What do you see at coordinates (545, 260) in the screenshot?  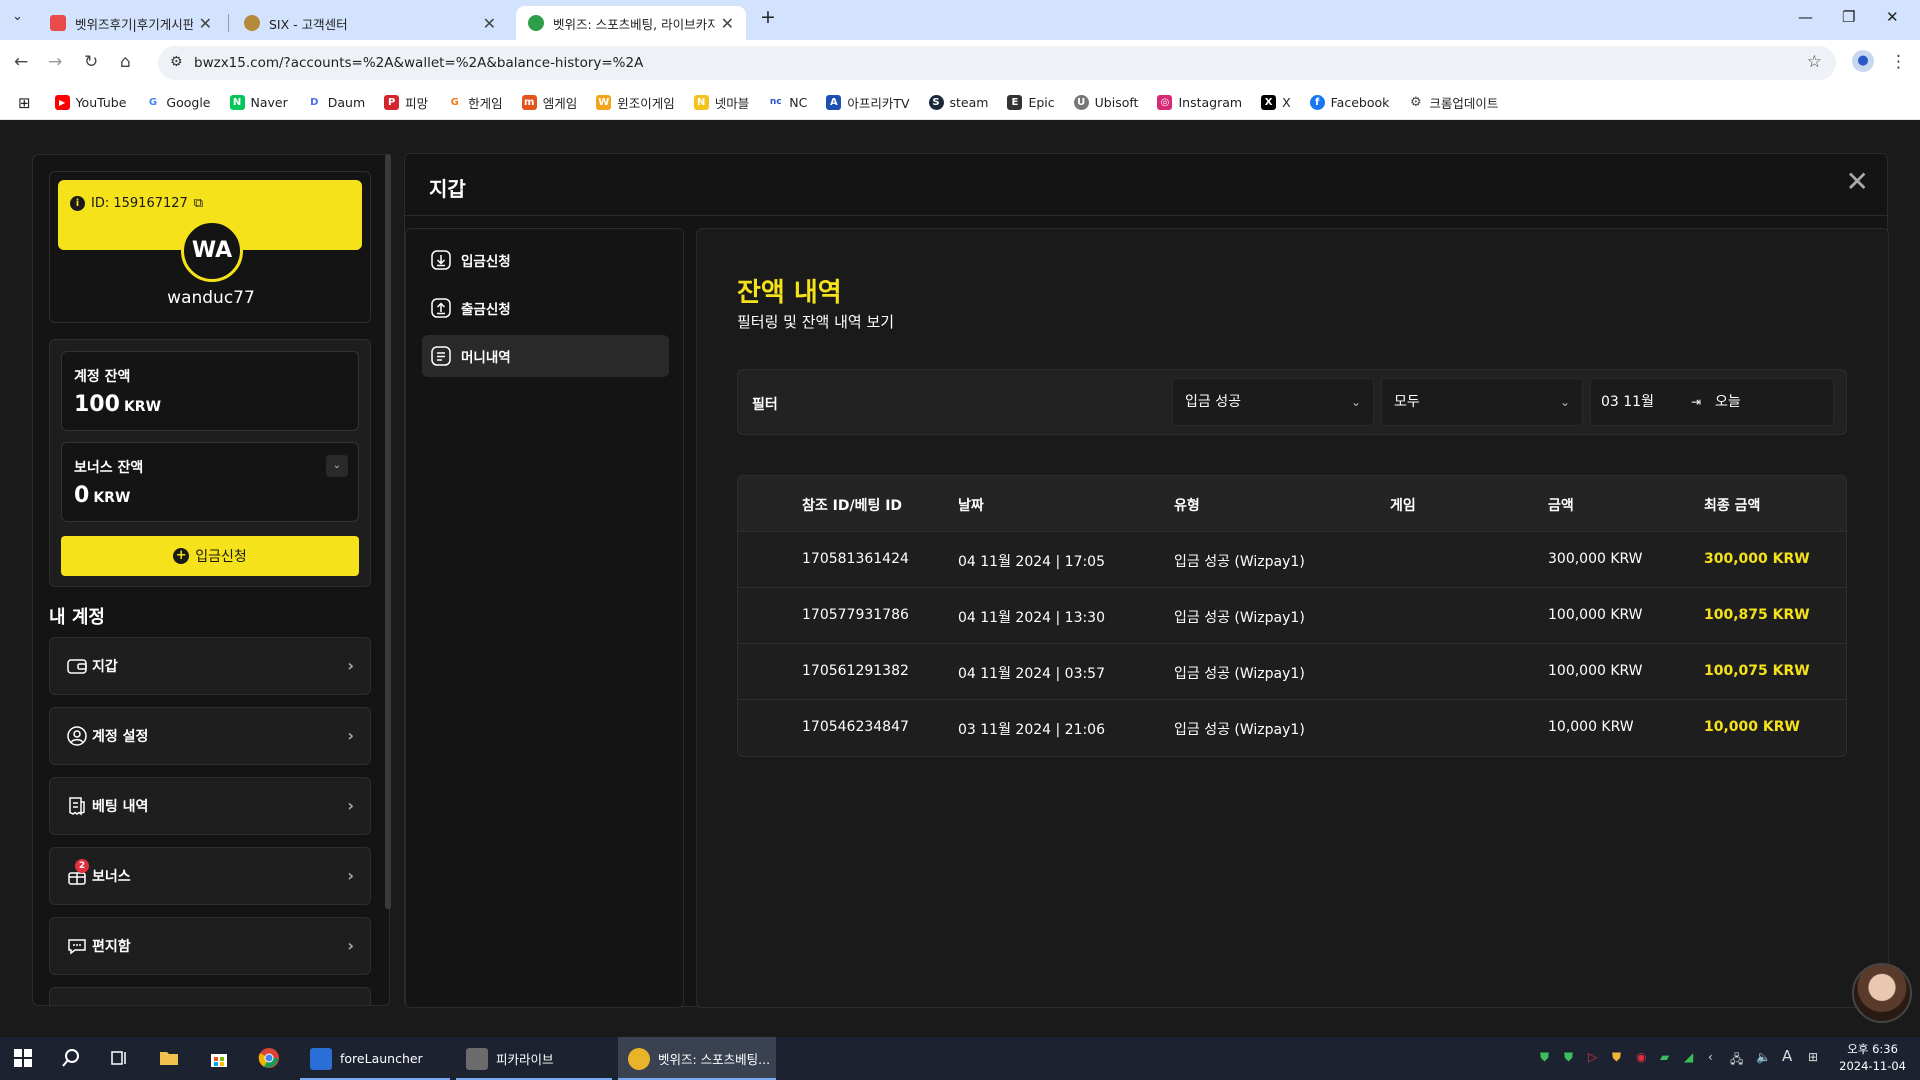 I see `nav-deposit-request: 입금신청` at bounding box center [545, 260].